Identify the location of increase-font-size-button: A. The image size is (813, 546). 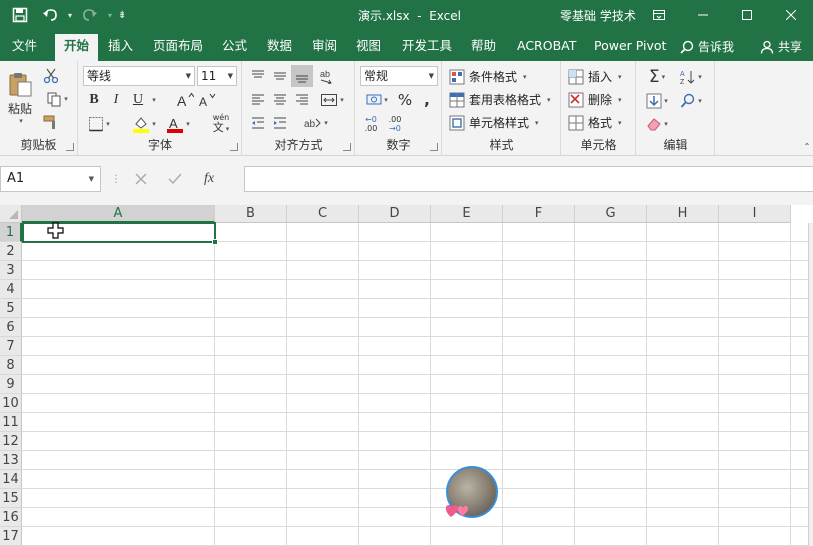
(185, 100).